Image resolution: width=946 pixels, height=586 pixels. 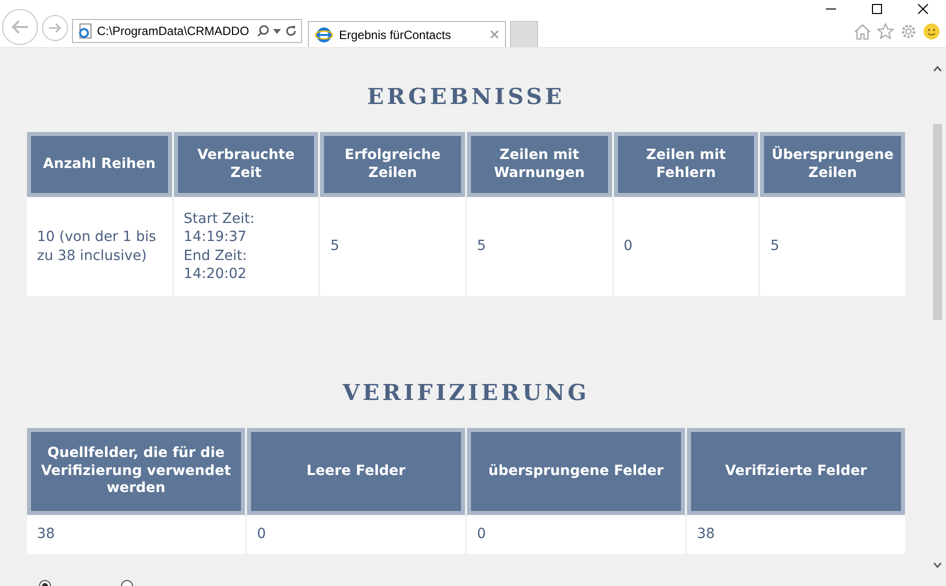 What do you see at coordinates (85, 31) in the screenshot?
I see `page-icon` at bounding box center [85, 31].